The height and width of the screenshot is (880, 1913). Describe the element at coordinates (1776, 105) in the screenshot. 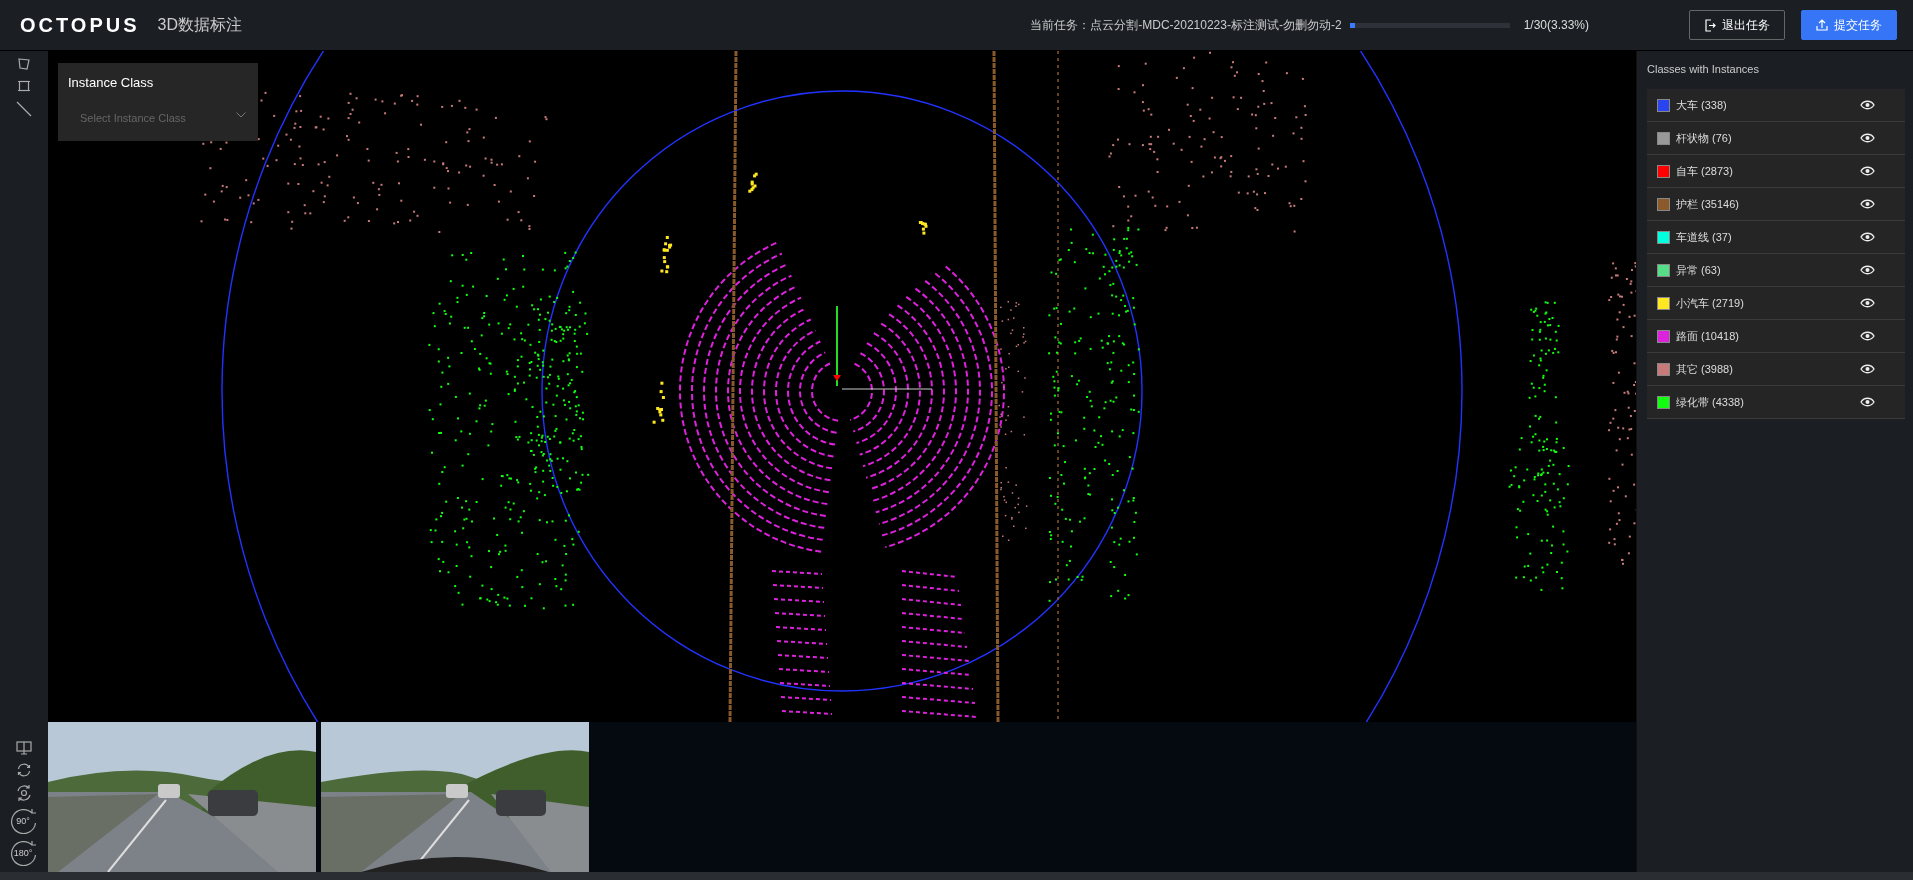

I see `class-item: 大车 (338)` at that location.